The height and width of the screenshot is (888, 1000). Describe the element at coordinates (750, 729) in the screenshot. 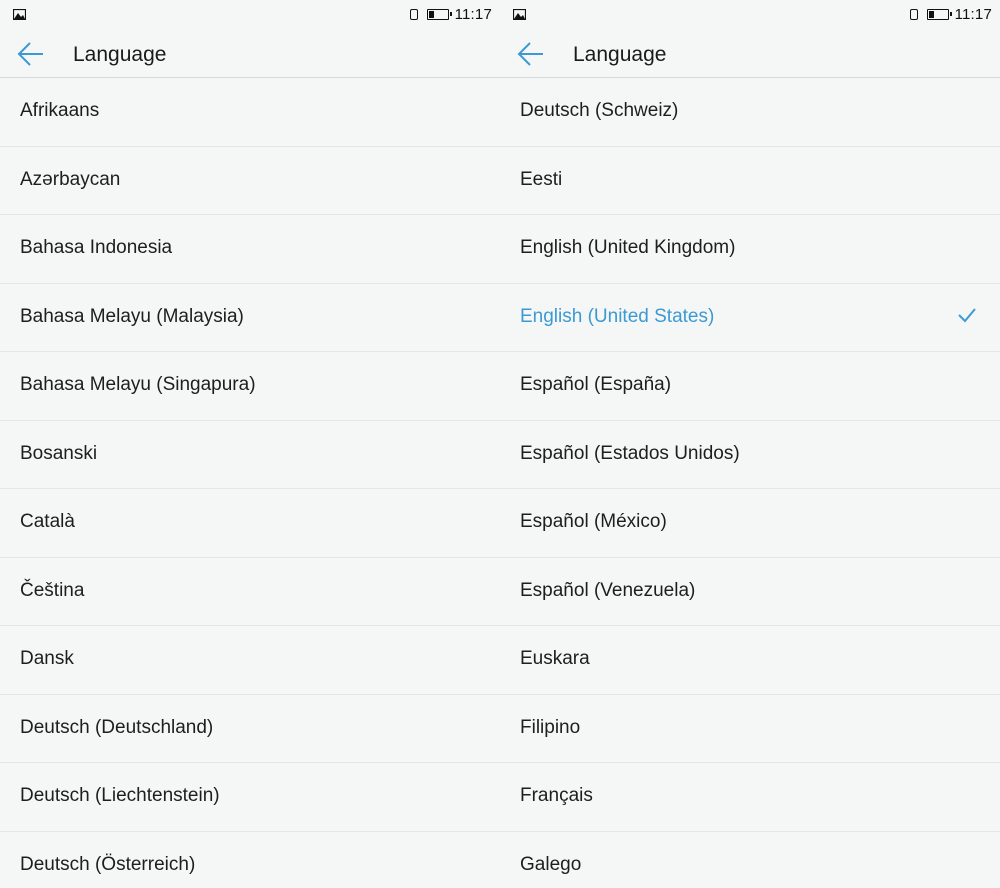

I see `language-item: Filipino` at that location.